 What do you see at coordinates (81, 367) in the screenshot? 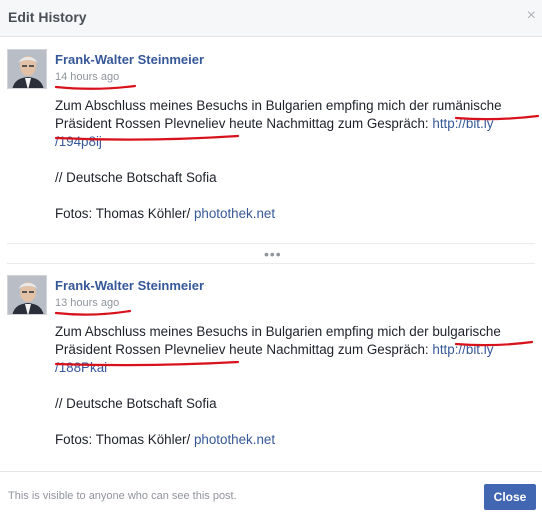
I see `post-link: /188Pkai` at bounding box center [81, 367].